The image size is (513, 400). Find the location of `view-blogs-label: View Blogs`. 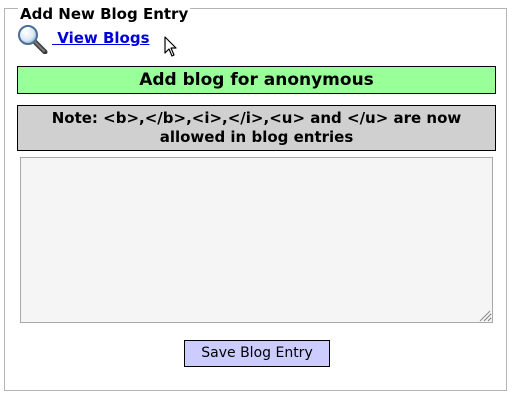

view-blogs-label: View Blogs is located at coordinates (101, 38).